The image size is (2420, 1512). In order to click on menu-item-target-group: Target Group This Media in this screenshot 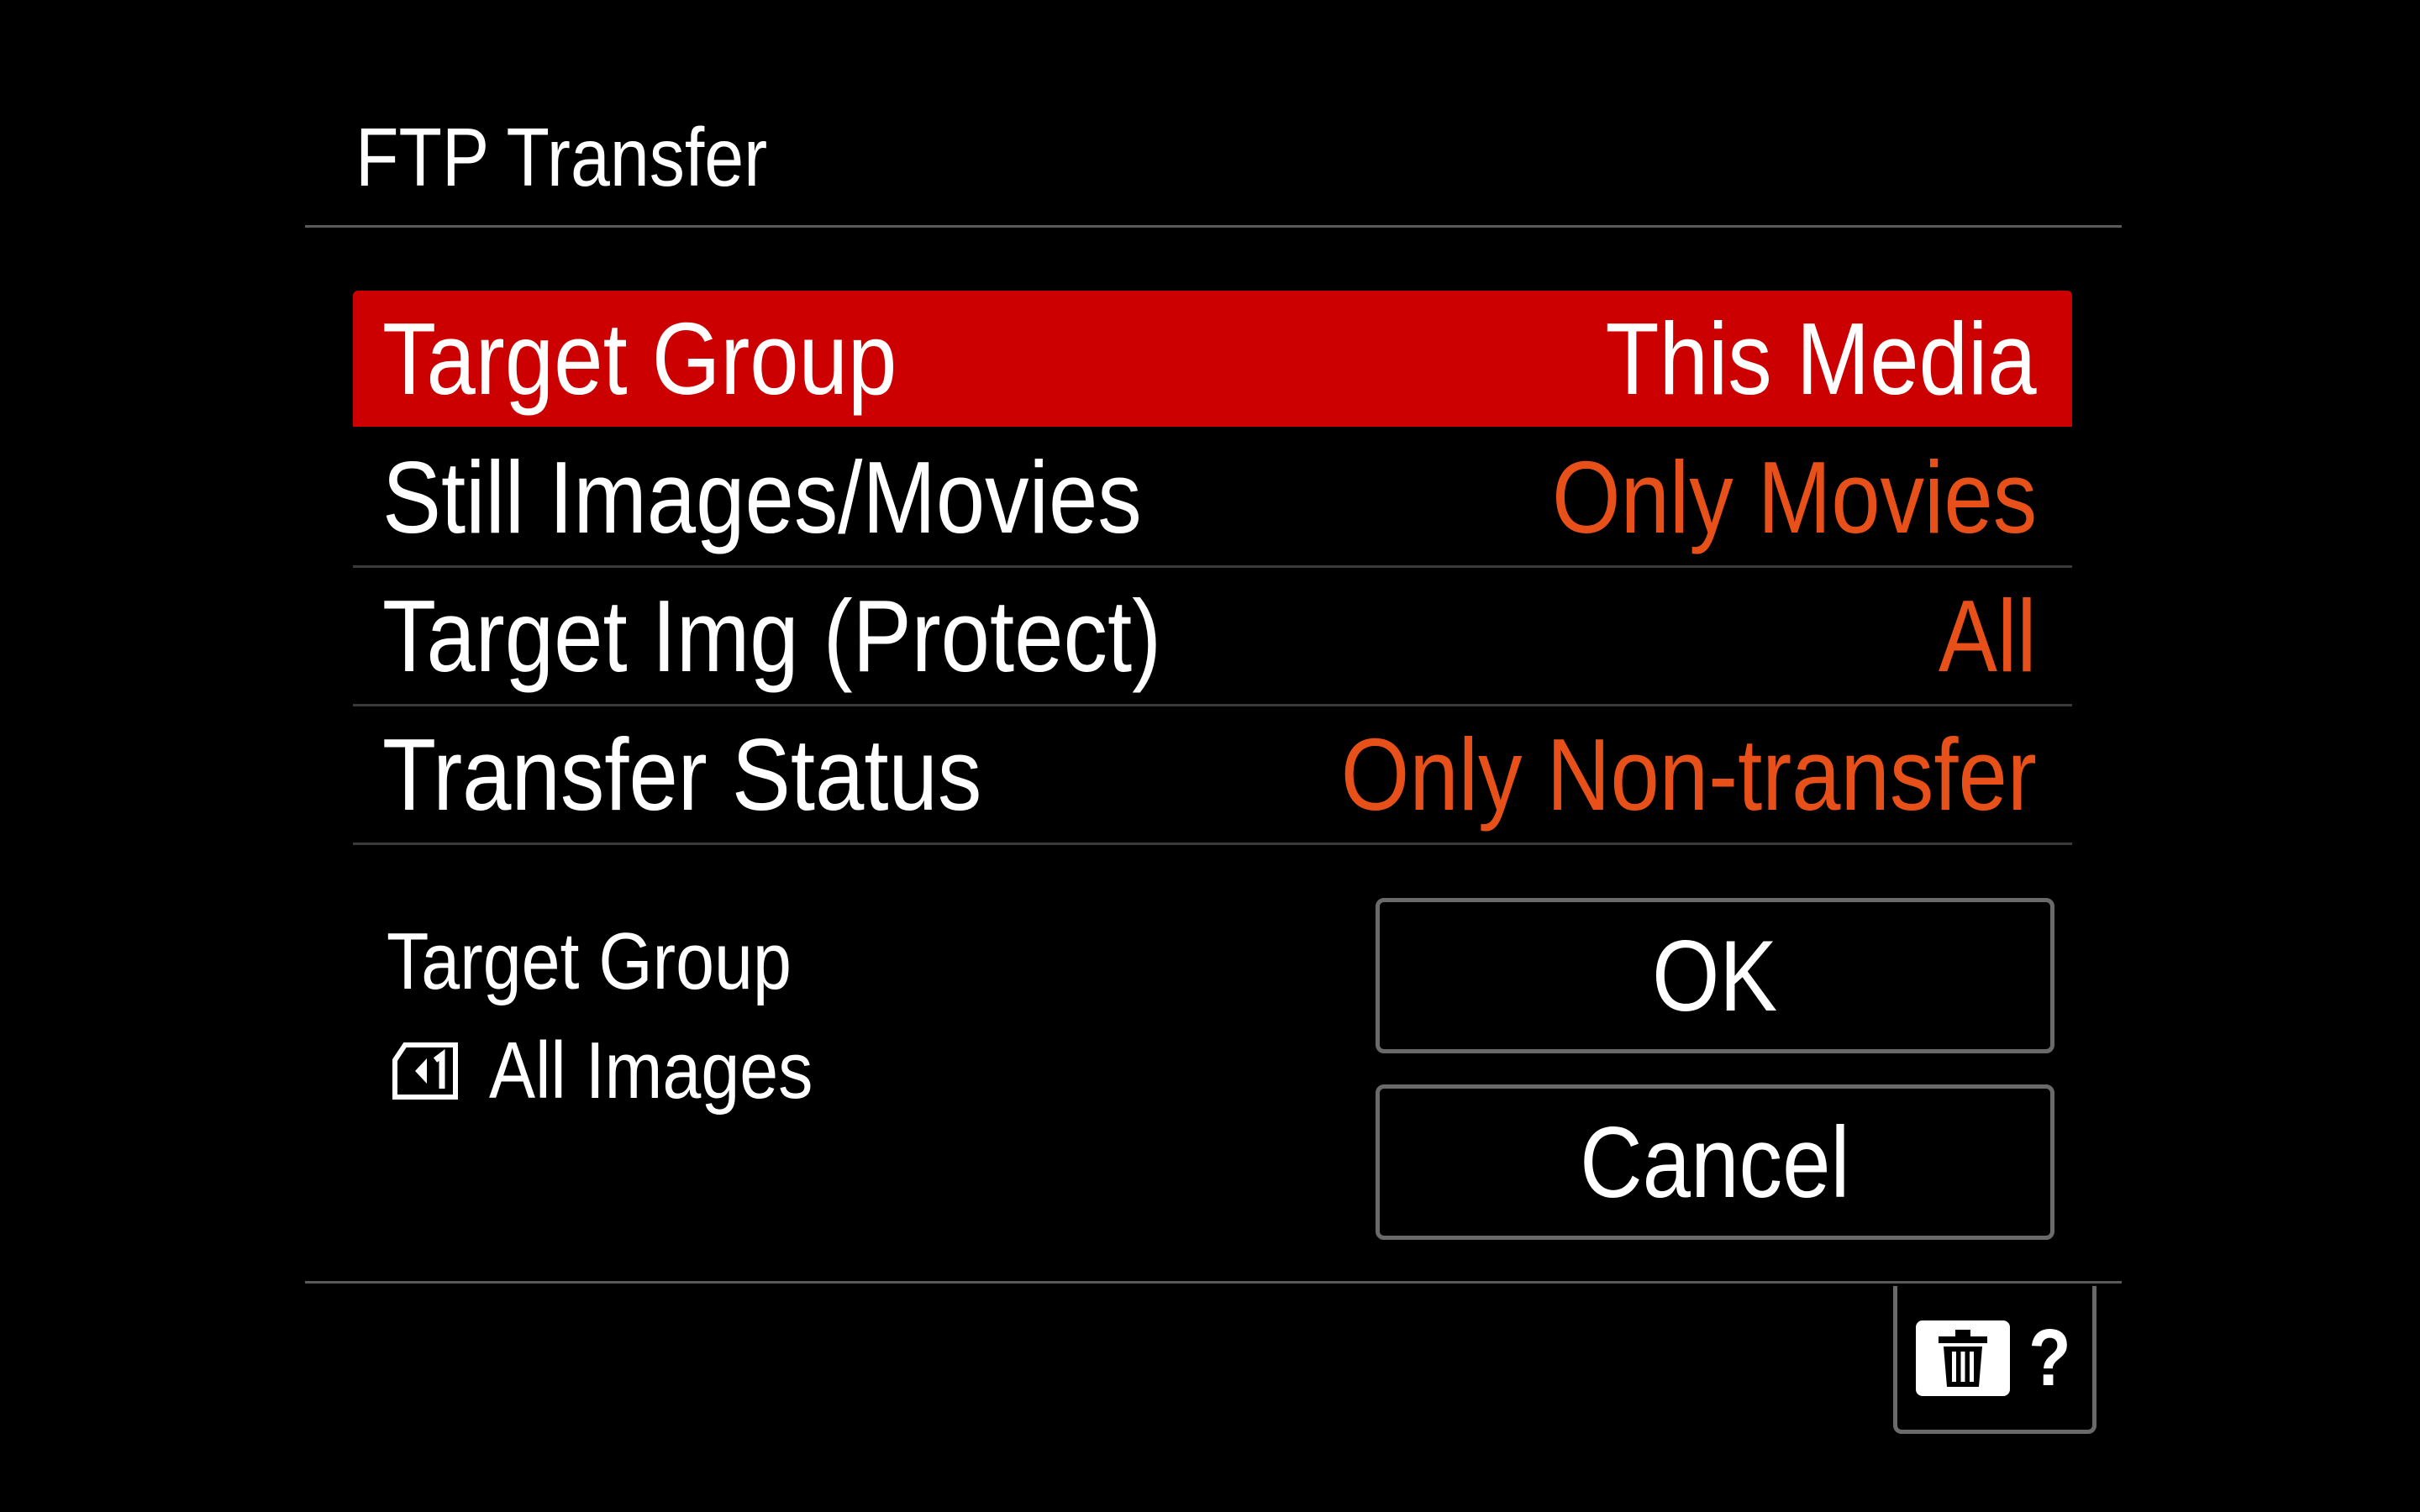, I will do `click(1212, 359)`.